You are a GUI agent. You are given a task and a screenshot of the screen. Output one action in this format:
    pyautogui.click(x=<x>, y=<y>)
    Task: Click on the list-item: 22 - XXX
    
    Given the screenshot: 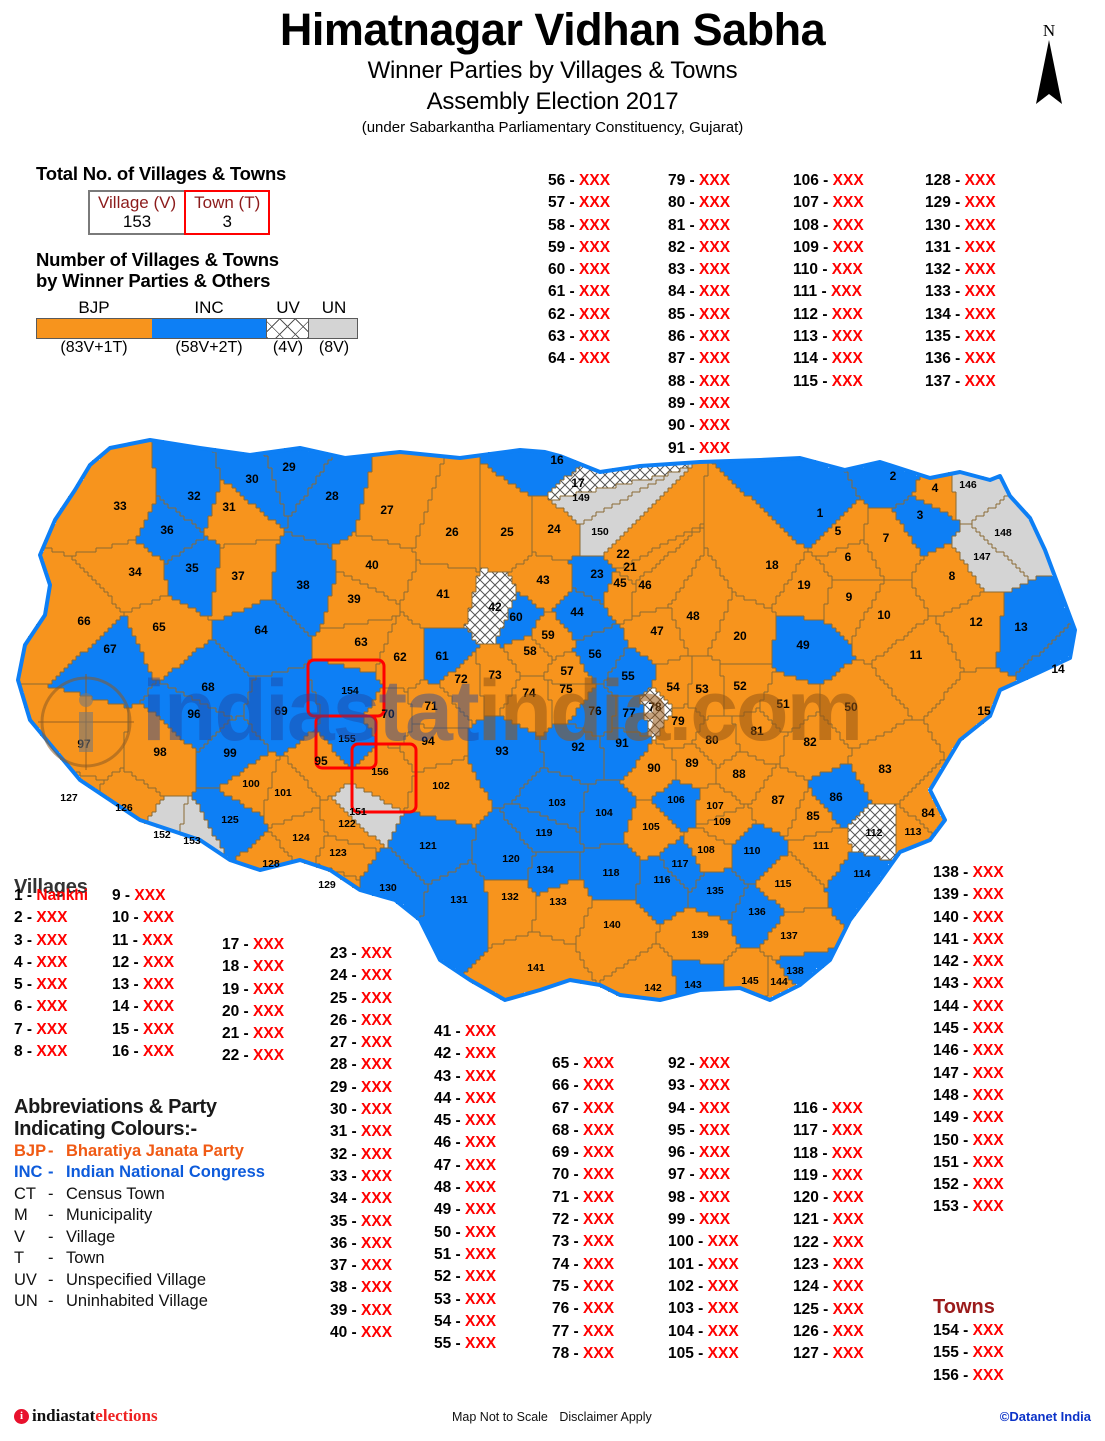 What is the action you would take?
    pyautogui.click(x=253, y=1056)
    